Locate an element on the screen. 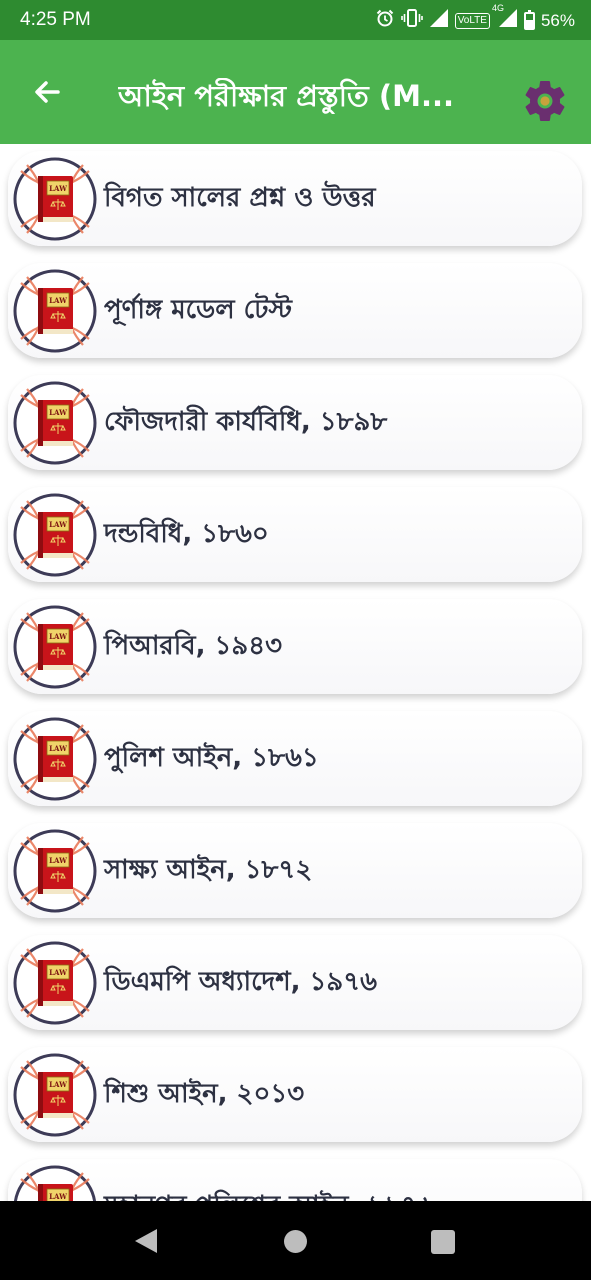  list-item-10: LAW মহানগর পুলিশের আইন, ১৯৭৬ is located at coordinates (295, 1180).